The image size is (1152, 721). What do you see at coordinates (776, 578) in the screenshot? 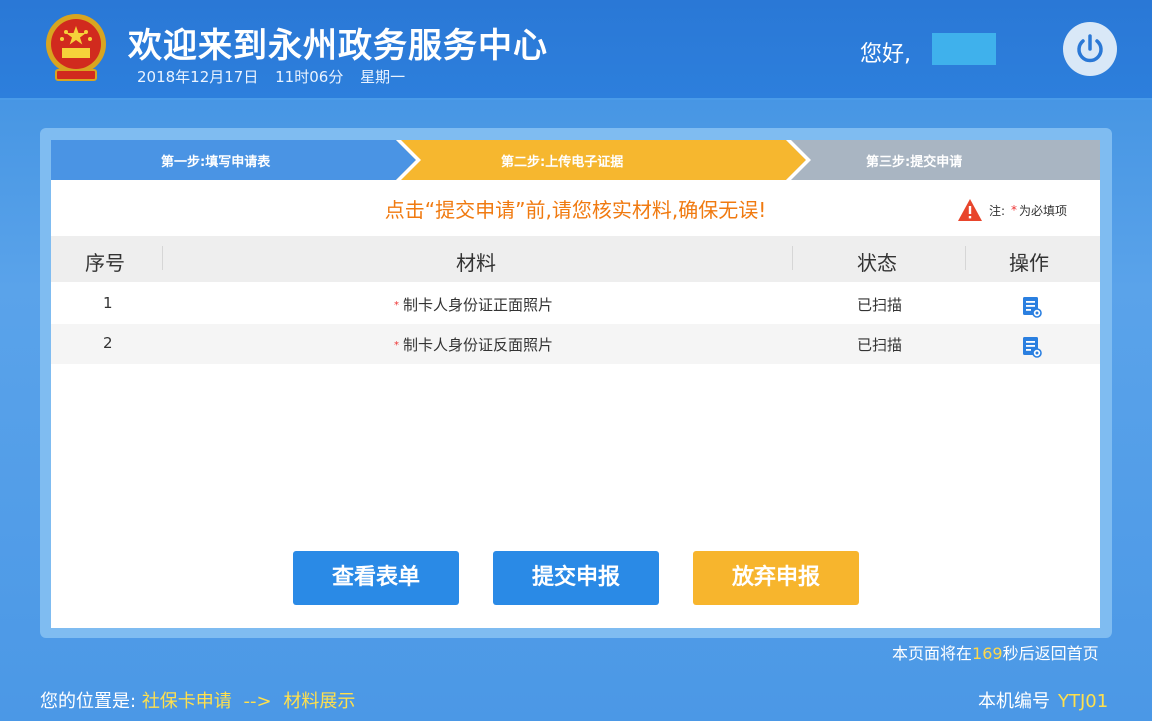
I see `abandon-button: 放弃申报` at bounding box center [776, 578].